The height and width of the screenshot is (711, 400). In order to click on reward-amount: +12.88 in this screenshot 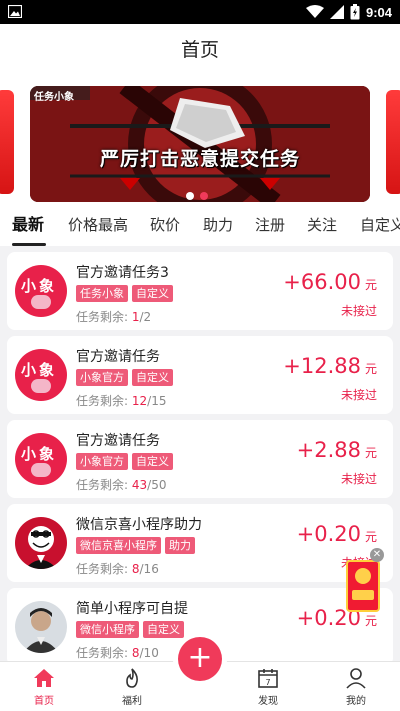, I will do `click(322, 366)`.